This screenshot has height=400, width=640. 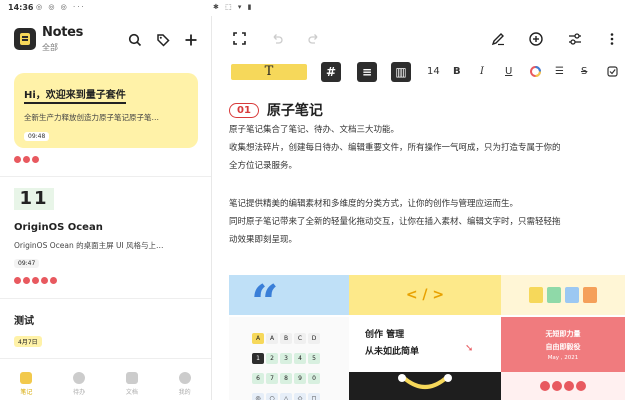 I want to click on paragraph: 动效果即刻呈现。, so click(x=429, y=240).